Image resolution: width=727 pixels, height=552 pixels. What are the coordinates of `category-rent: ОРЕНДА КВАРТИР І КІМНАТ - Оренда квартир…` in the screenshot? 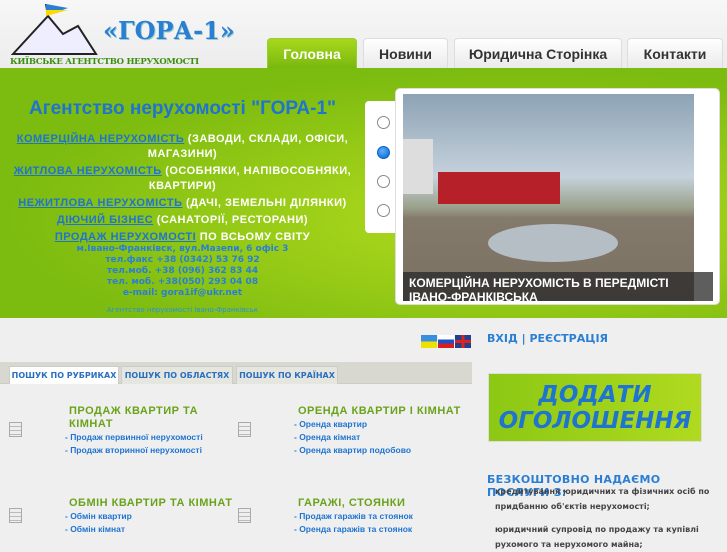 It's located at (381, 431).